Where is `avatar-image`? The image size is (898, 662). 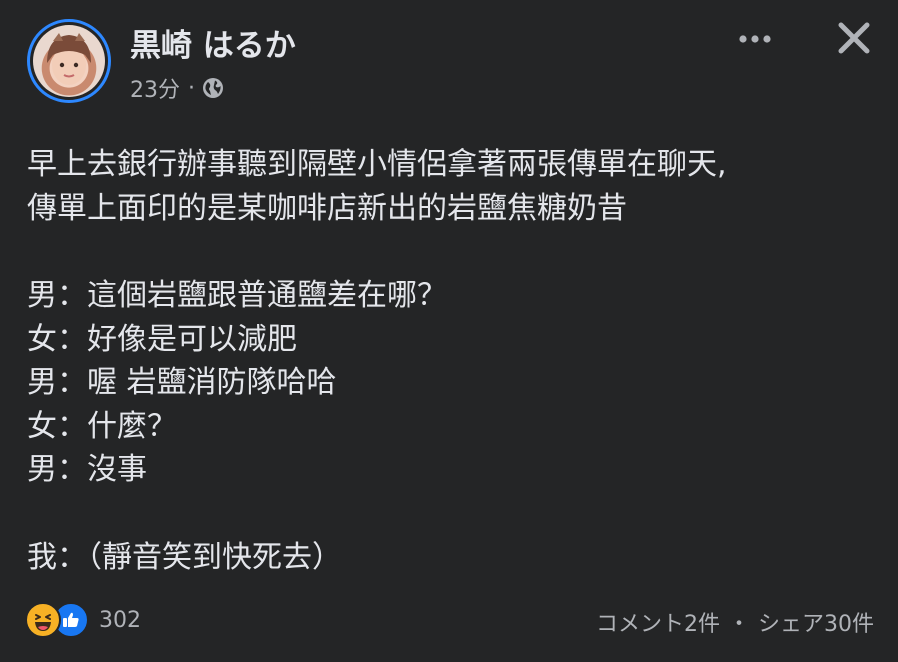
avatar-image is located at coordinates (69, 61).